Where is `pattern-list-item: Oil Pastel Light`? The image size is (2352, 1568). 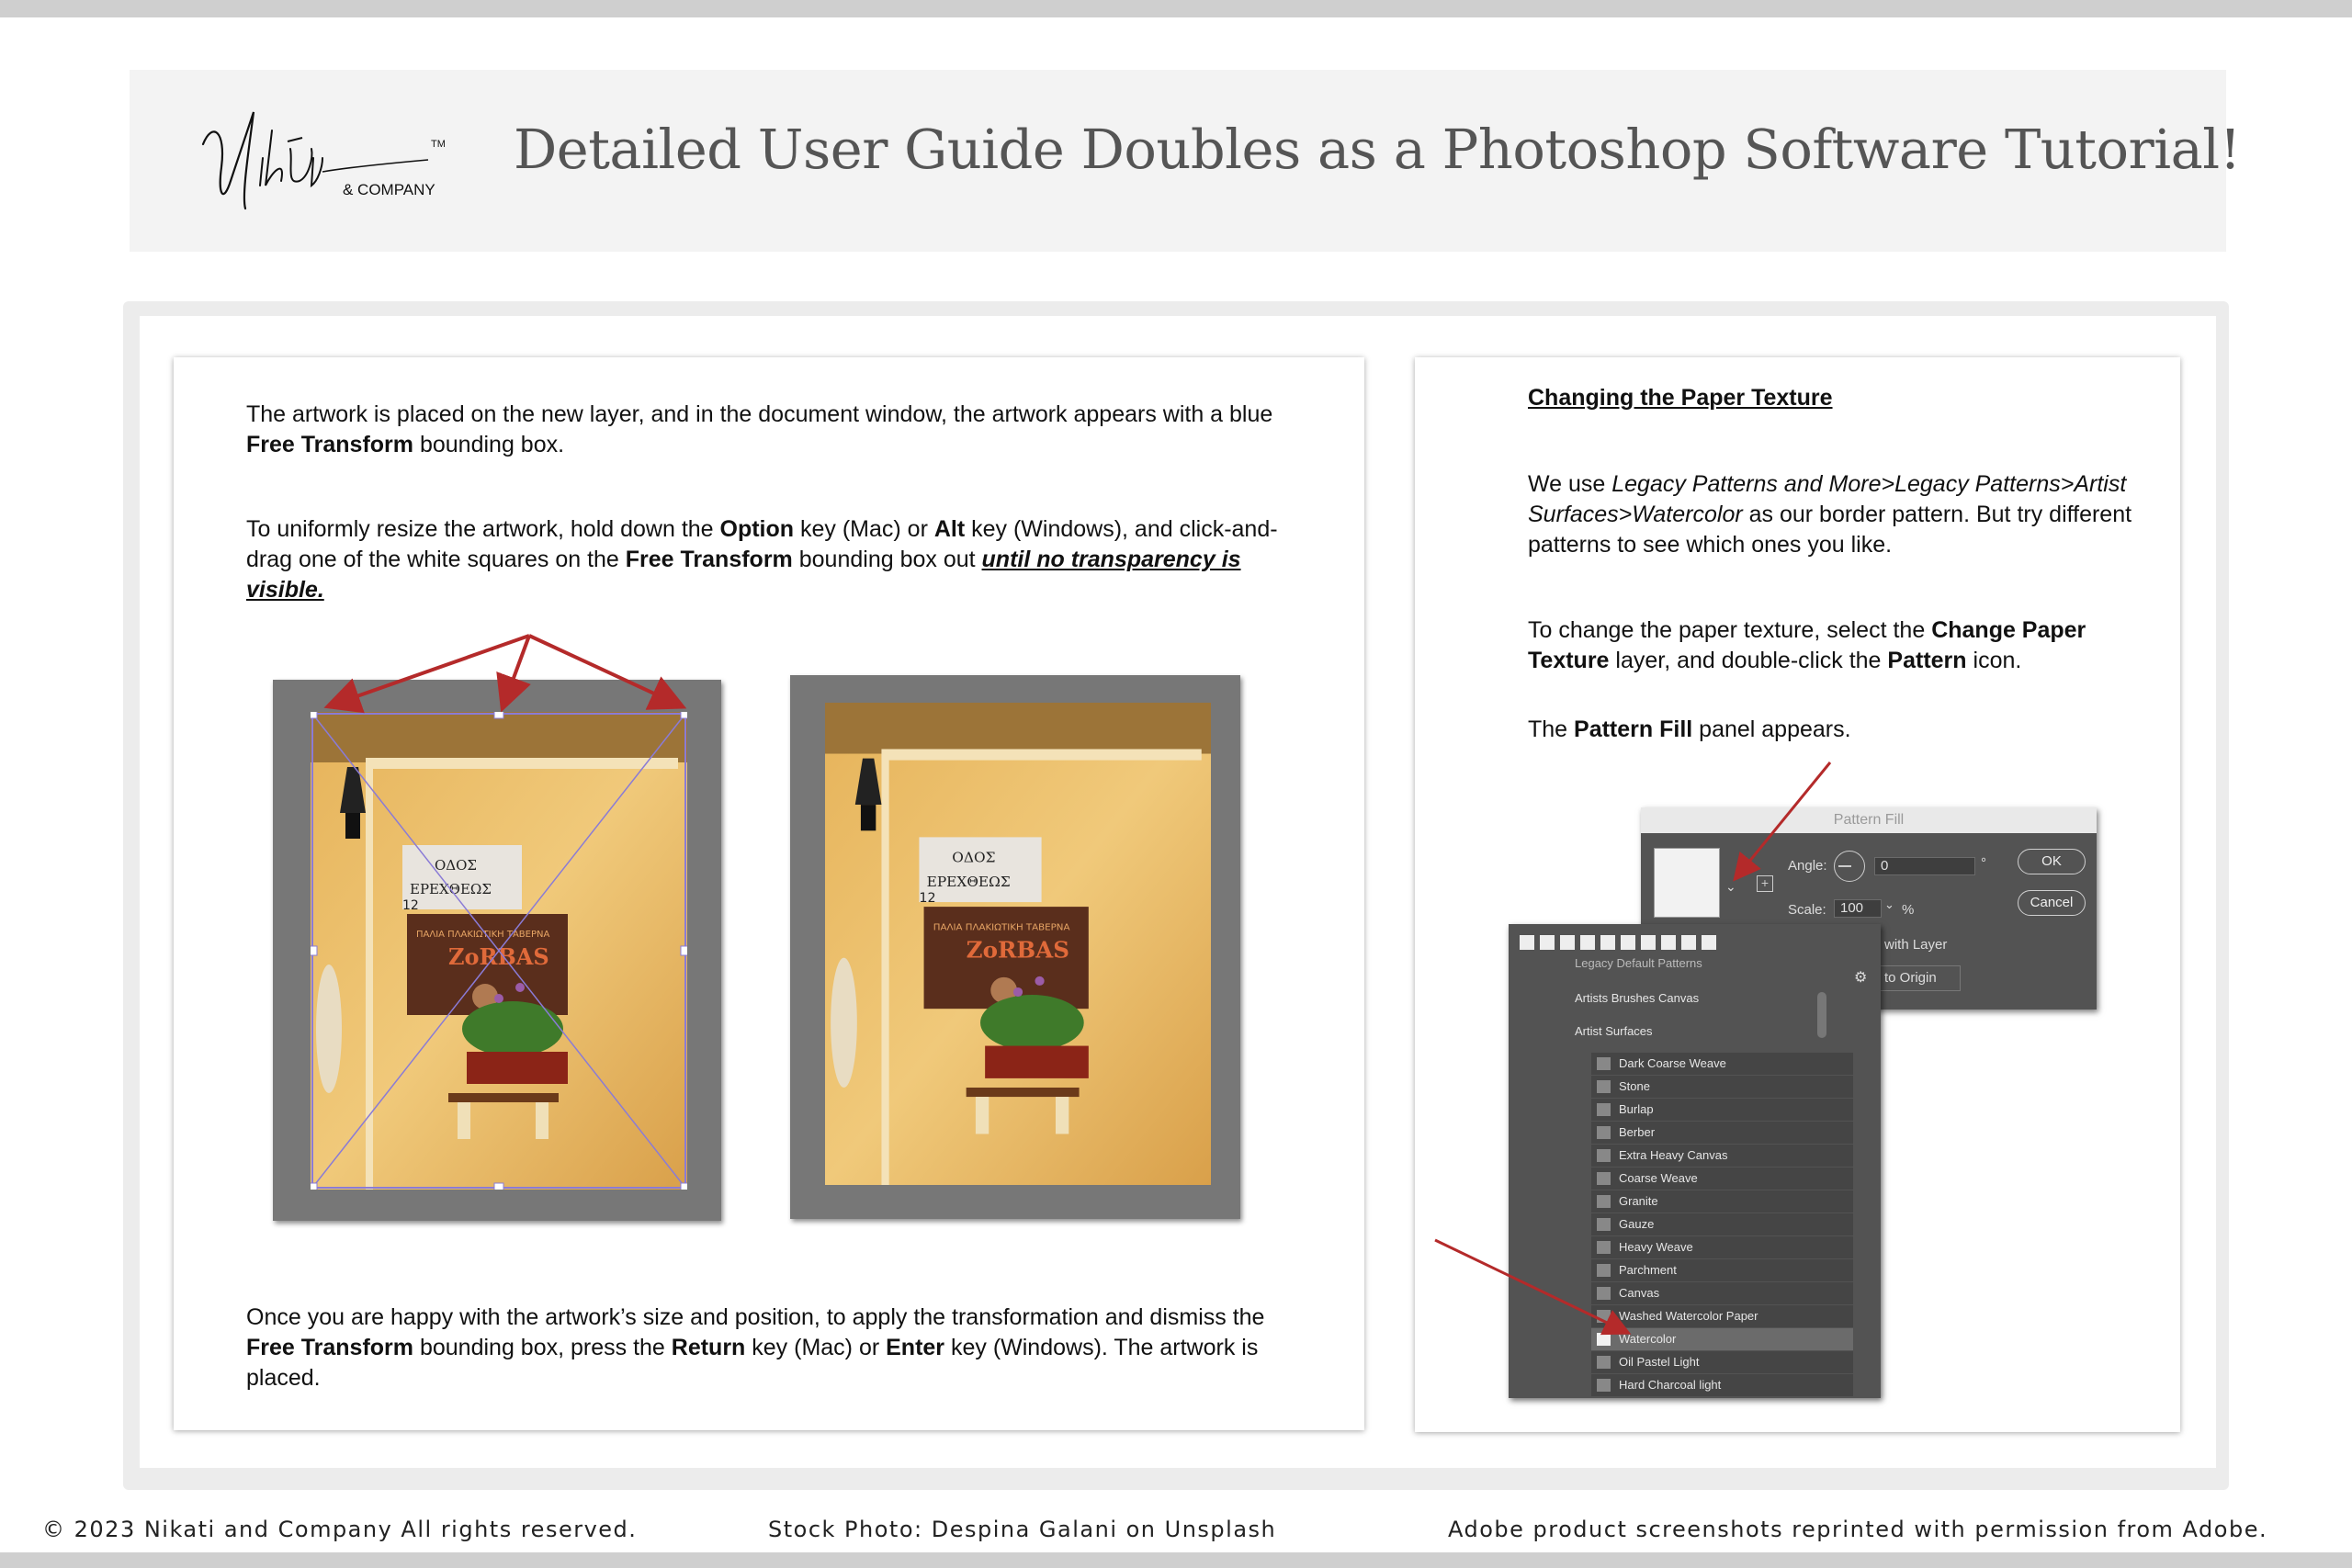 pattern-list-item: Oil Pastel Light is located at coordinates (1722, 1362).